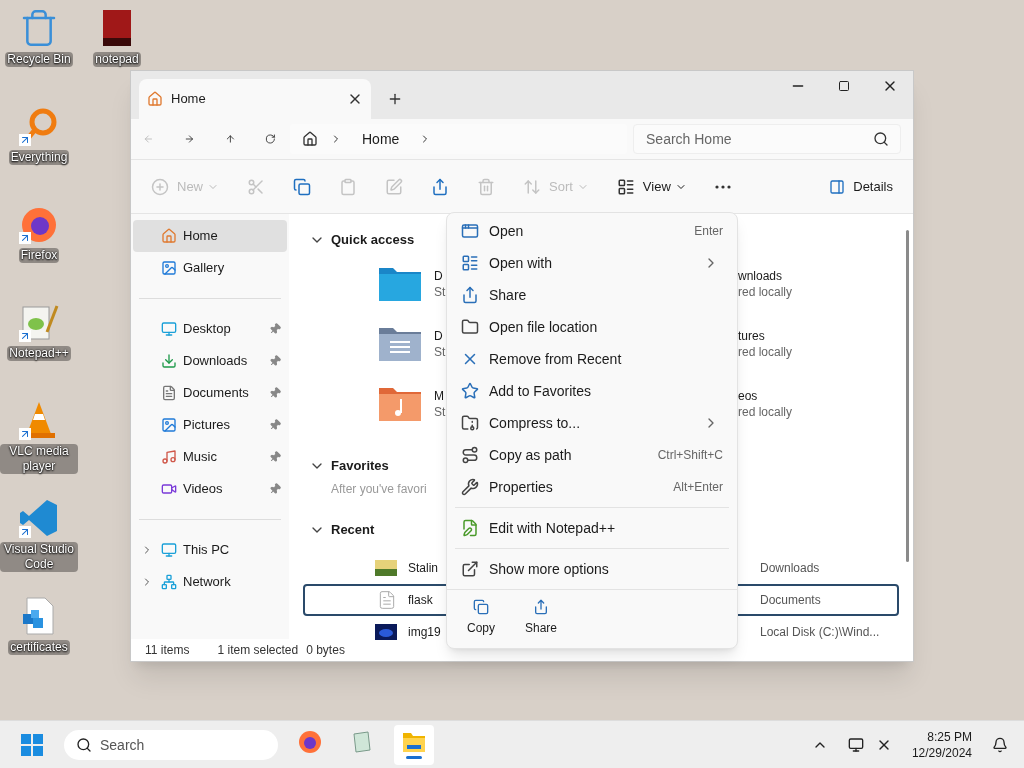 The height and width of the screenshot is (768, 1024). I want to click on folder-name: M, so click(439, 396).